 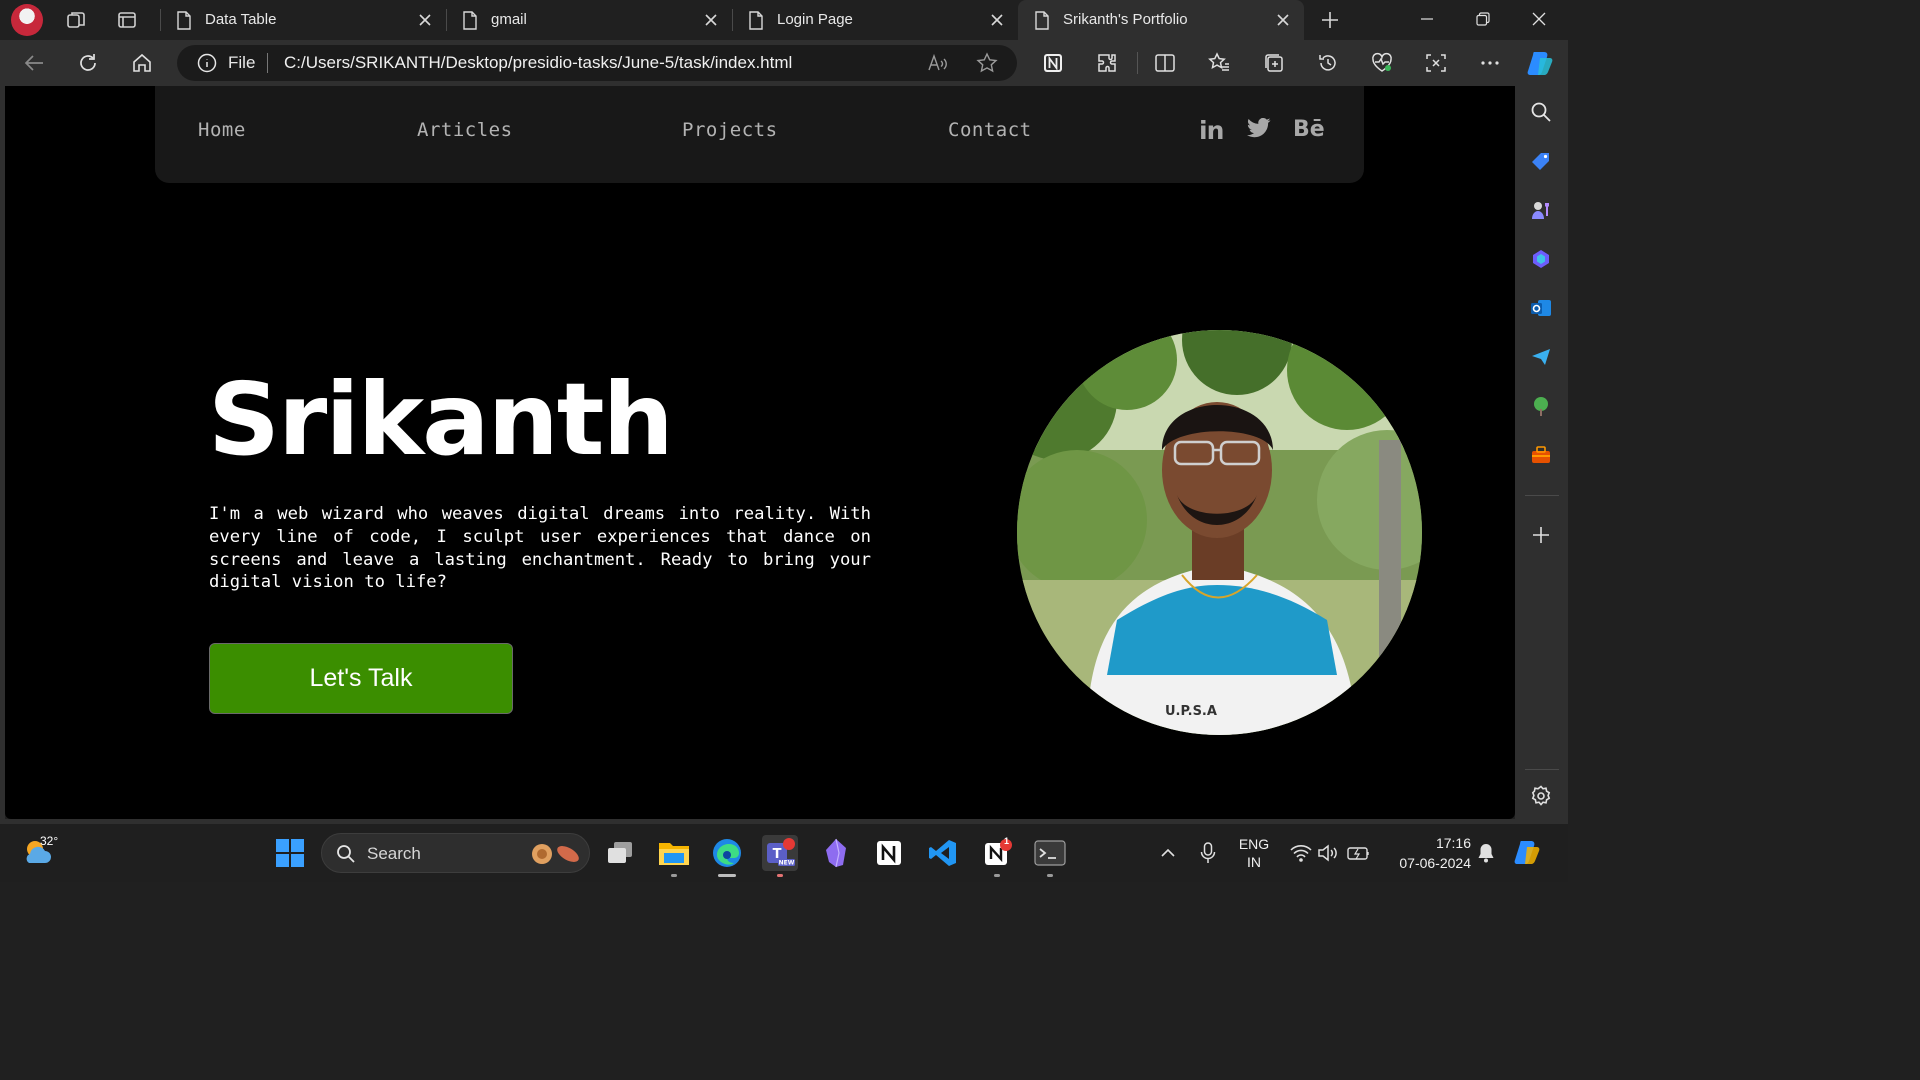 I want to click on tab-login-page: Login Page, so click(x=875, y=20).